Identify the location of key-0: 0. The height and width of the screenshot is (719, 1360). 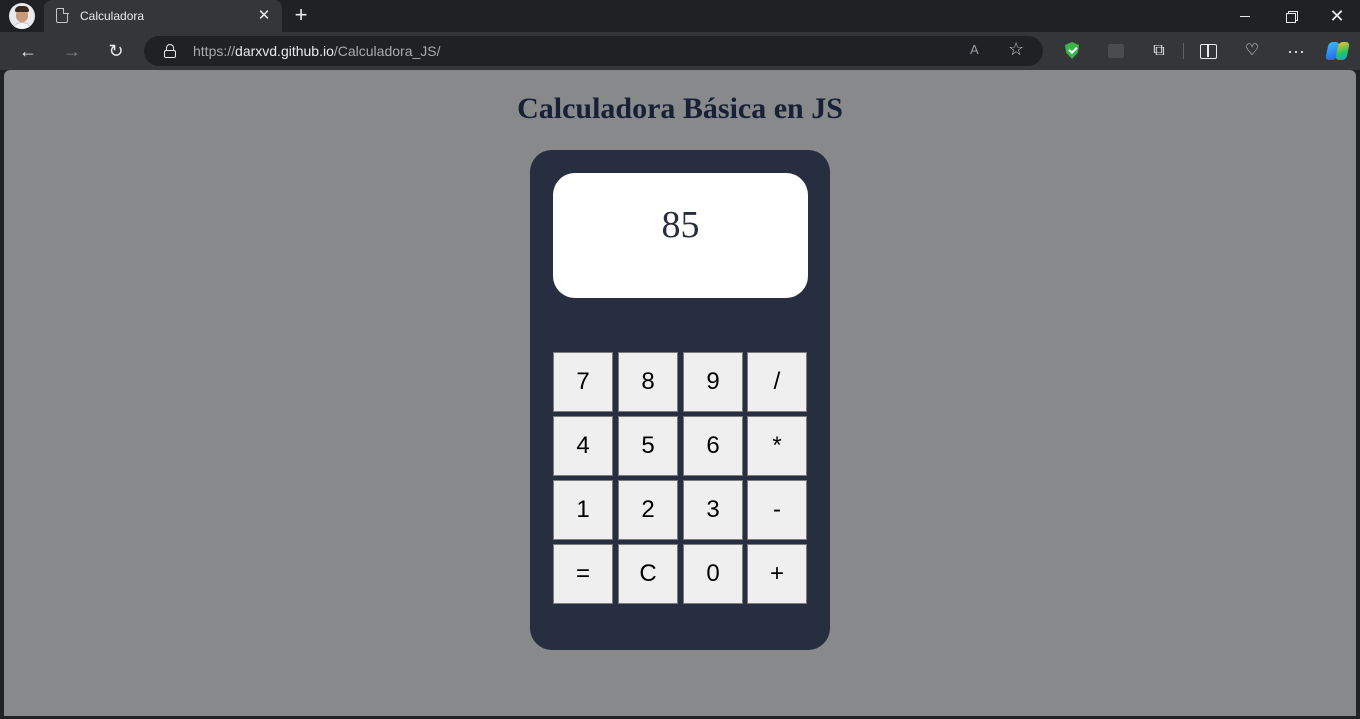
(713, 574).